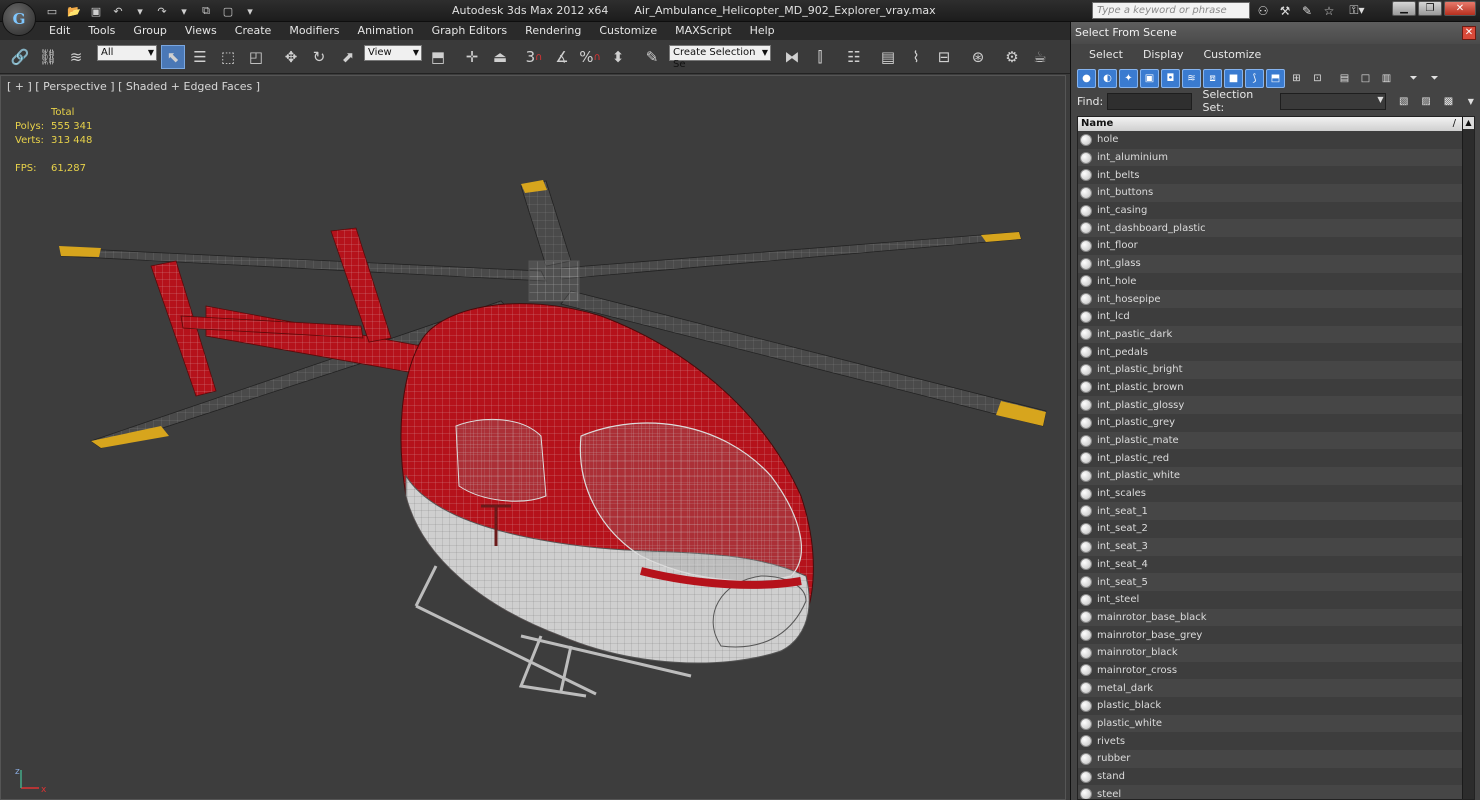  Describe the element at coordinates (1468, 458) in the screenshot. I see `list-scrollbar: ▲` at that location.